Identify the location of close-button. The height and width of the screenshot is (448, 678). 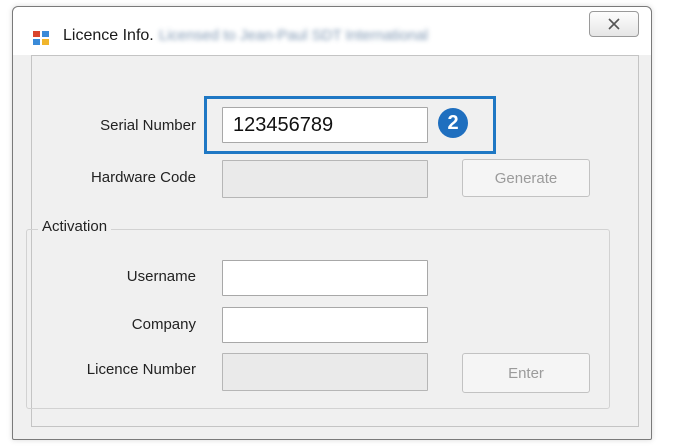
(614, 24).